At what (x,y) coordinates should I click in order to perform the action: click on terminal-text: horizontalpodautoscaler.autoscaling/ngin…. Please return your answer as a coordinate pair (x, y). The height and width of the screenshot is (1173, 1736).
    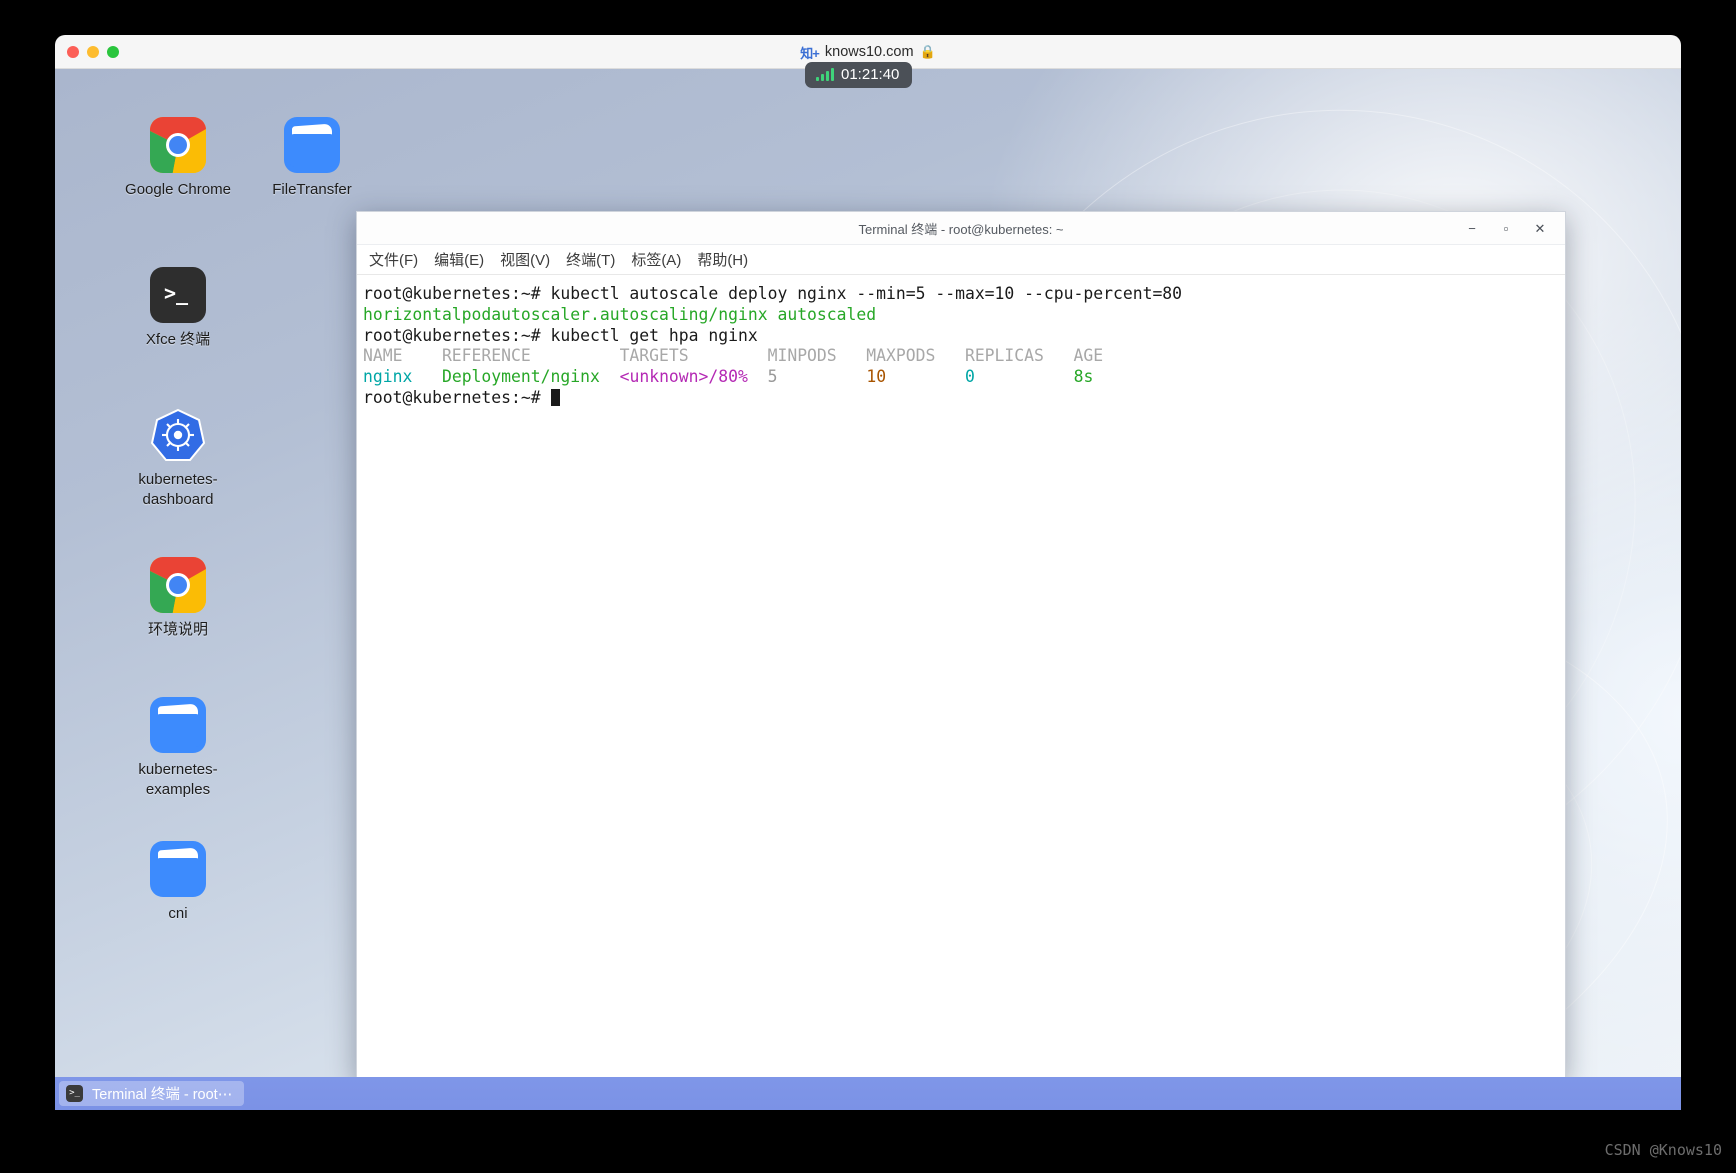
    Looking at the image, I should click on (620, 314).